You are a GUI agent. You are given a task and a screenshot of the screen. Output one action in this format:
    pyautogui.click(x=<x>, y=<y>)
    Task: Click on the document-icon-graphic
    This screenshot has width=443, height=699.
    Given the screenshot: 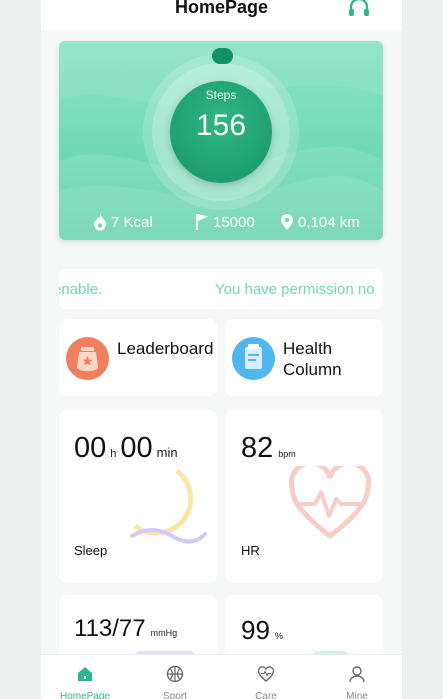 What is the action you would take?
    pyautogui.click(x=253, y=356)
    